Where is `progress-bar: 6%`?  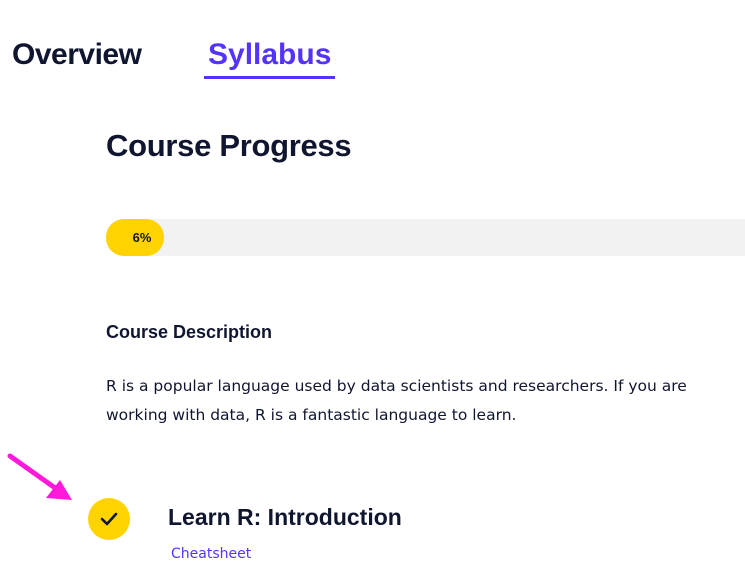
progress-bar: 6% is located at coordinates (425, 237).